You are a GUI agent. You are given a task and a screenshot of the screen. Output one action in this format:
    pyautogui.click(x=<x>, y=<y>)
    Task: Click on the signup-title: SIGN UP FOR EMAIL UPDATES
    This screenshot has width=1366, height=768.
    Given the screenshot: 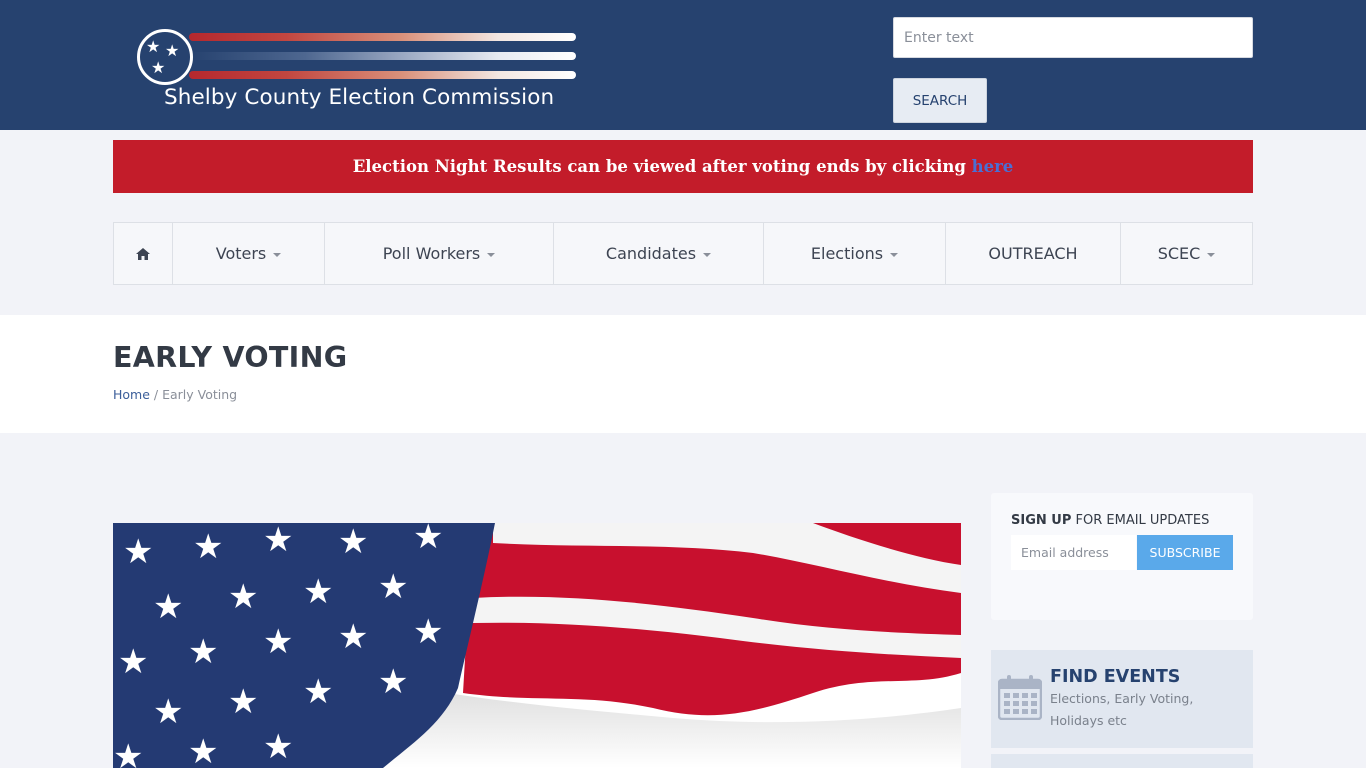 What is the action you would take?
    pyautogui.click(x=1110, y=520)
    